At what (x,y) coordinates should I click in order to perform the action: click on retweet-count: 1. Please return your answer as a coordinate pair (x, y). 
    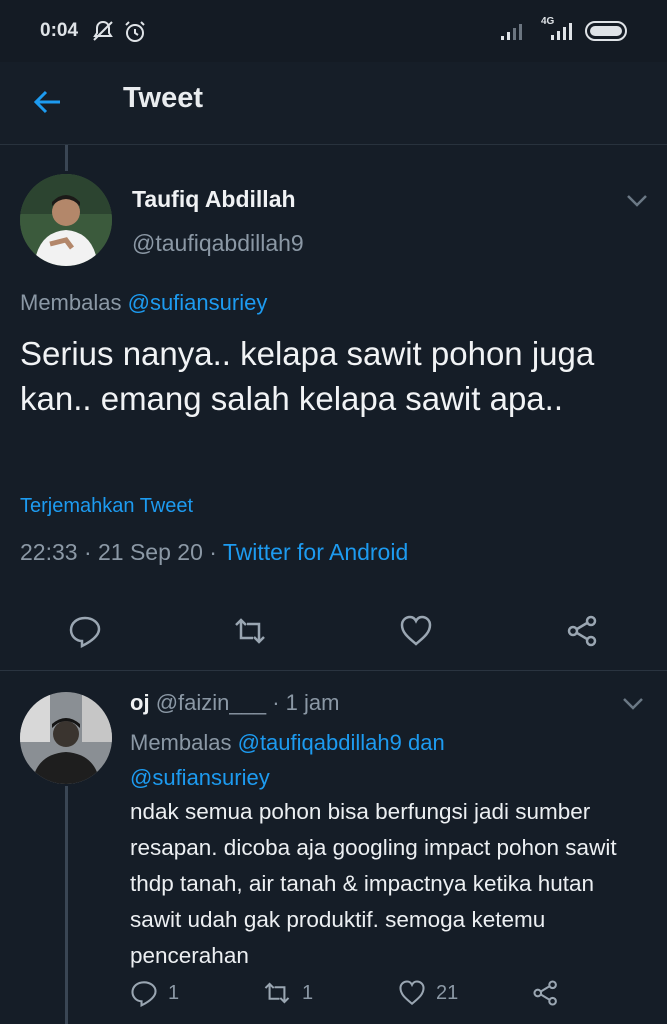
    Looking at the image, I should click on (308, 992).